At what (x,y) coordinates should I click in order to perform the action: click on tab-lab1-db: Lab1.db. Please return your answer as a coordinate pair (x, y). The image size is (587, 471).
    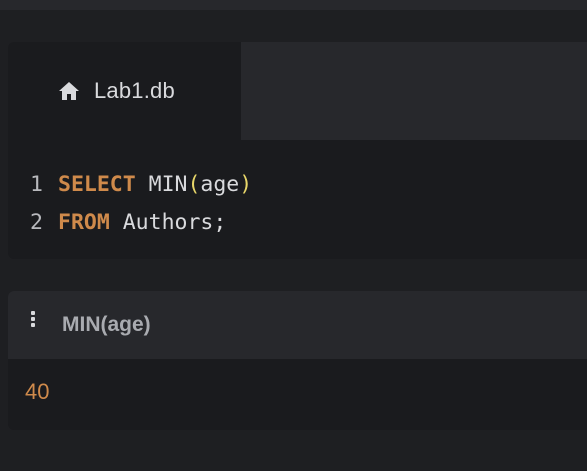
    Looking at the image, I should click on (124, 91).